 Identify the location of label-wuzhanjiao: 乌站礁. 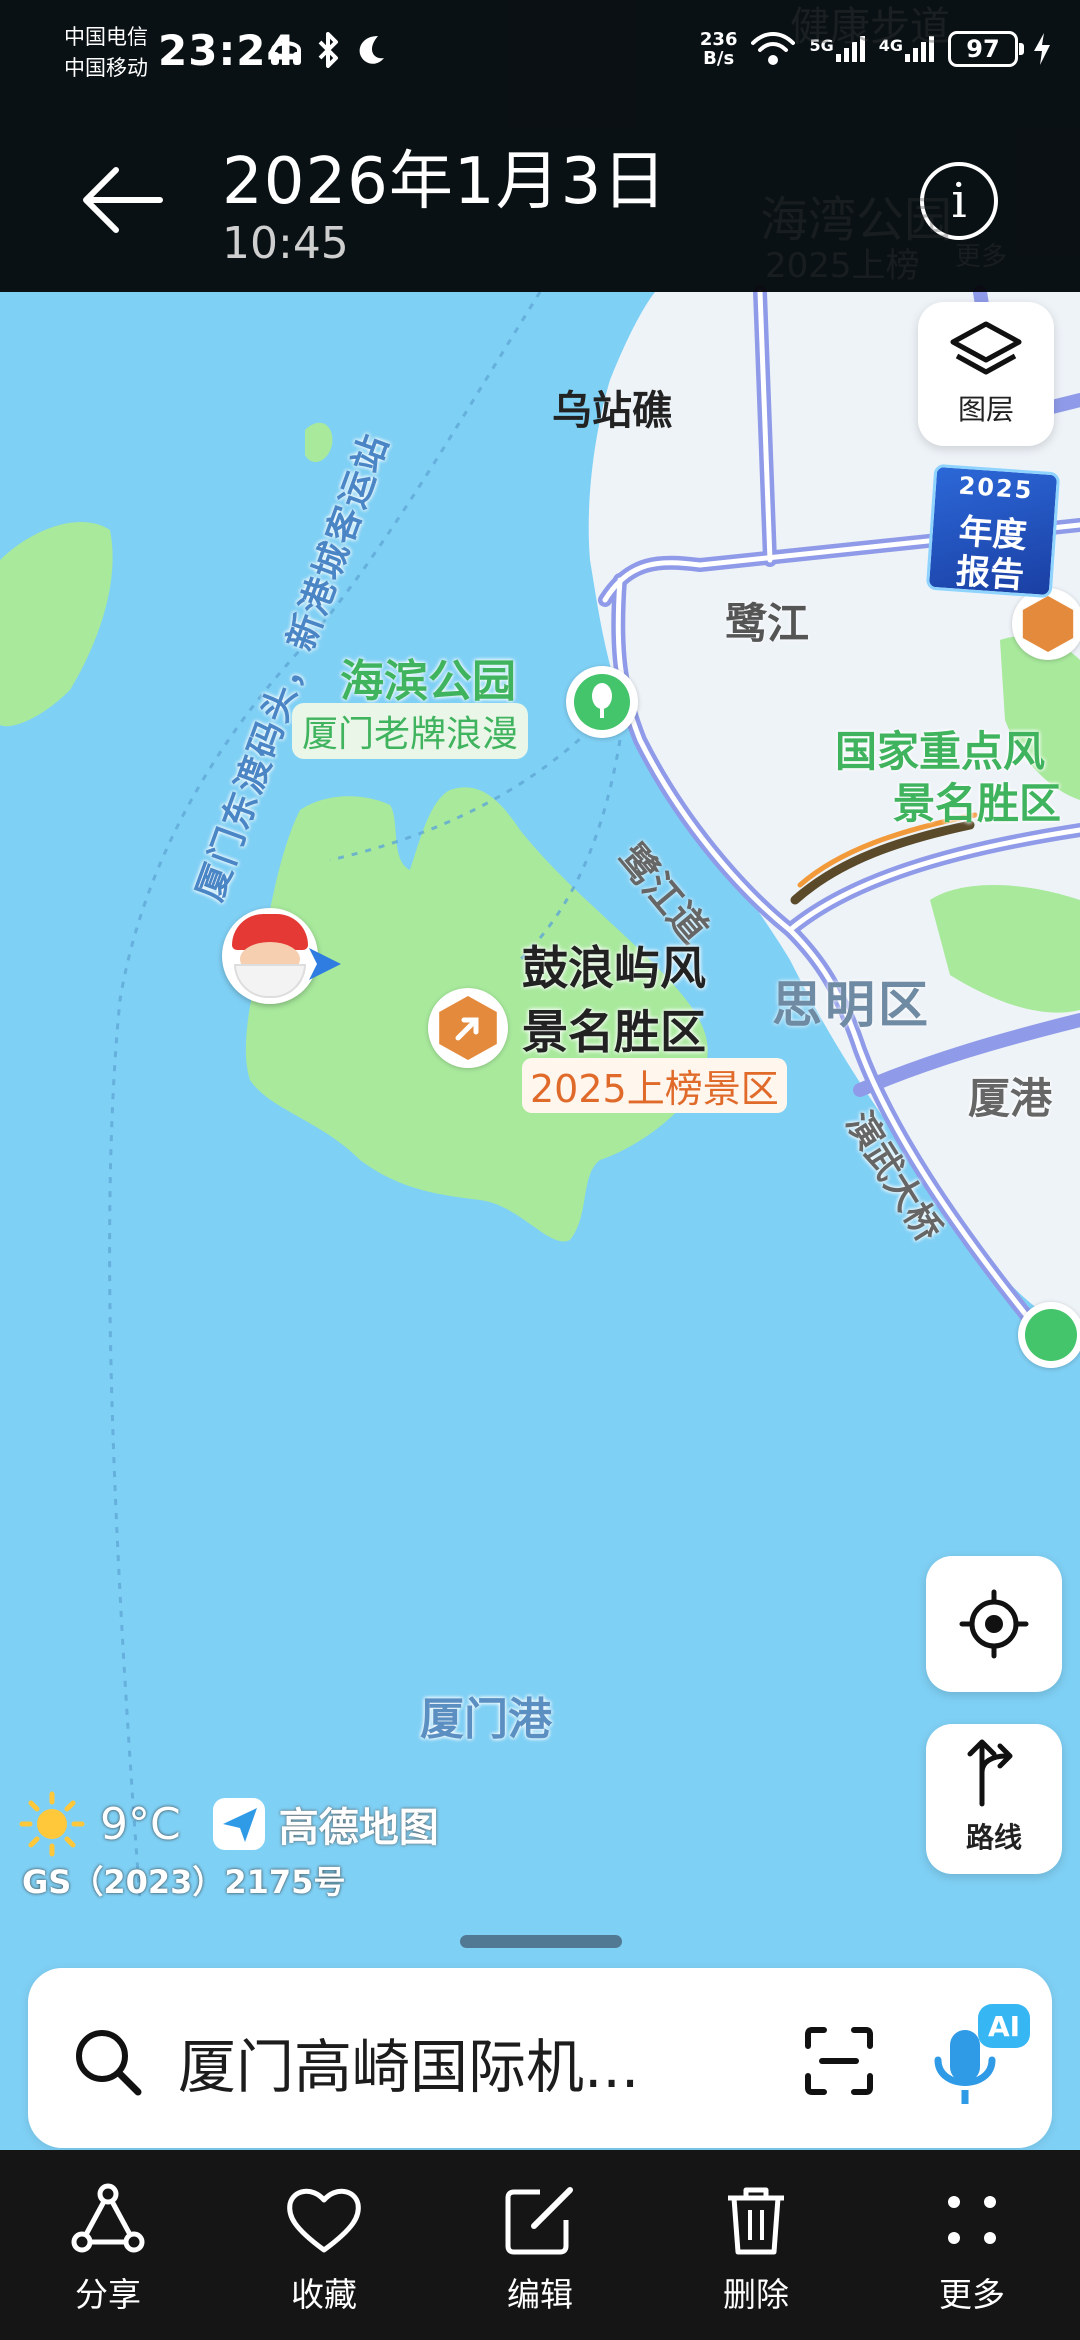
(612, 411).